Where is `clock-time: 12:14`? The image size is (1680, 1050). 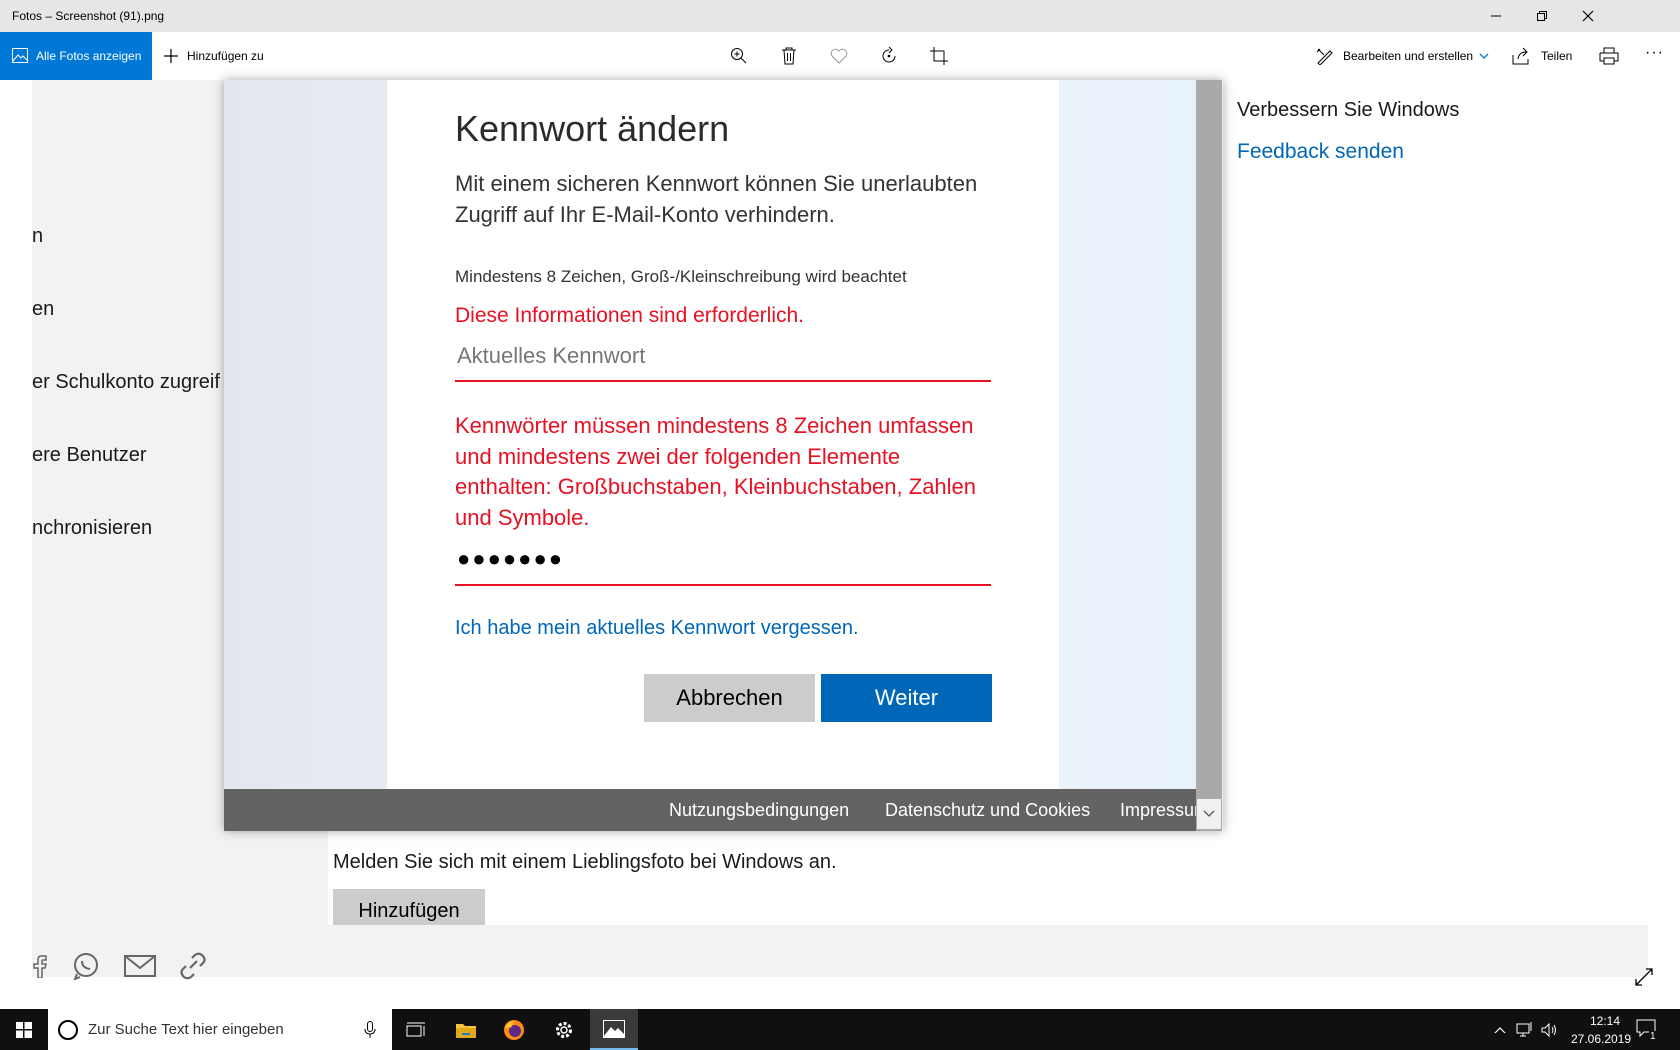 clock-time: 12:14 is located at coordinates (1605, 1021).